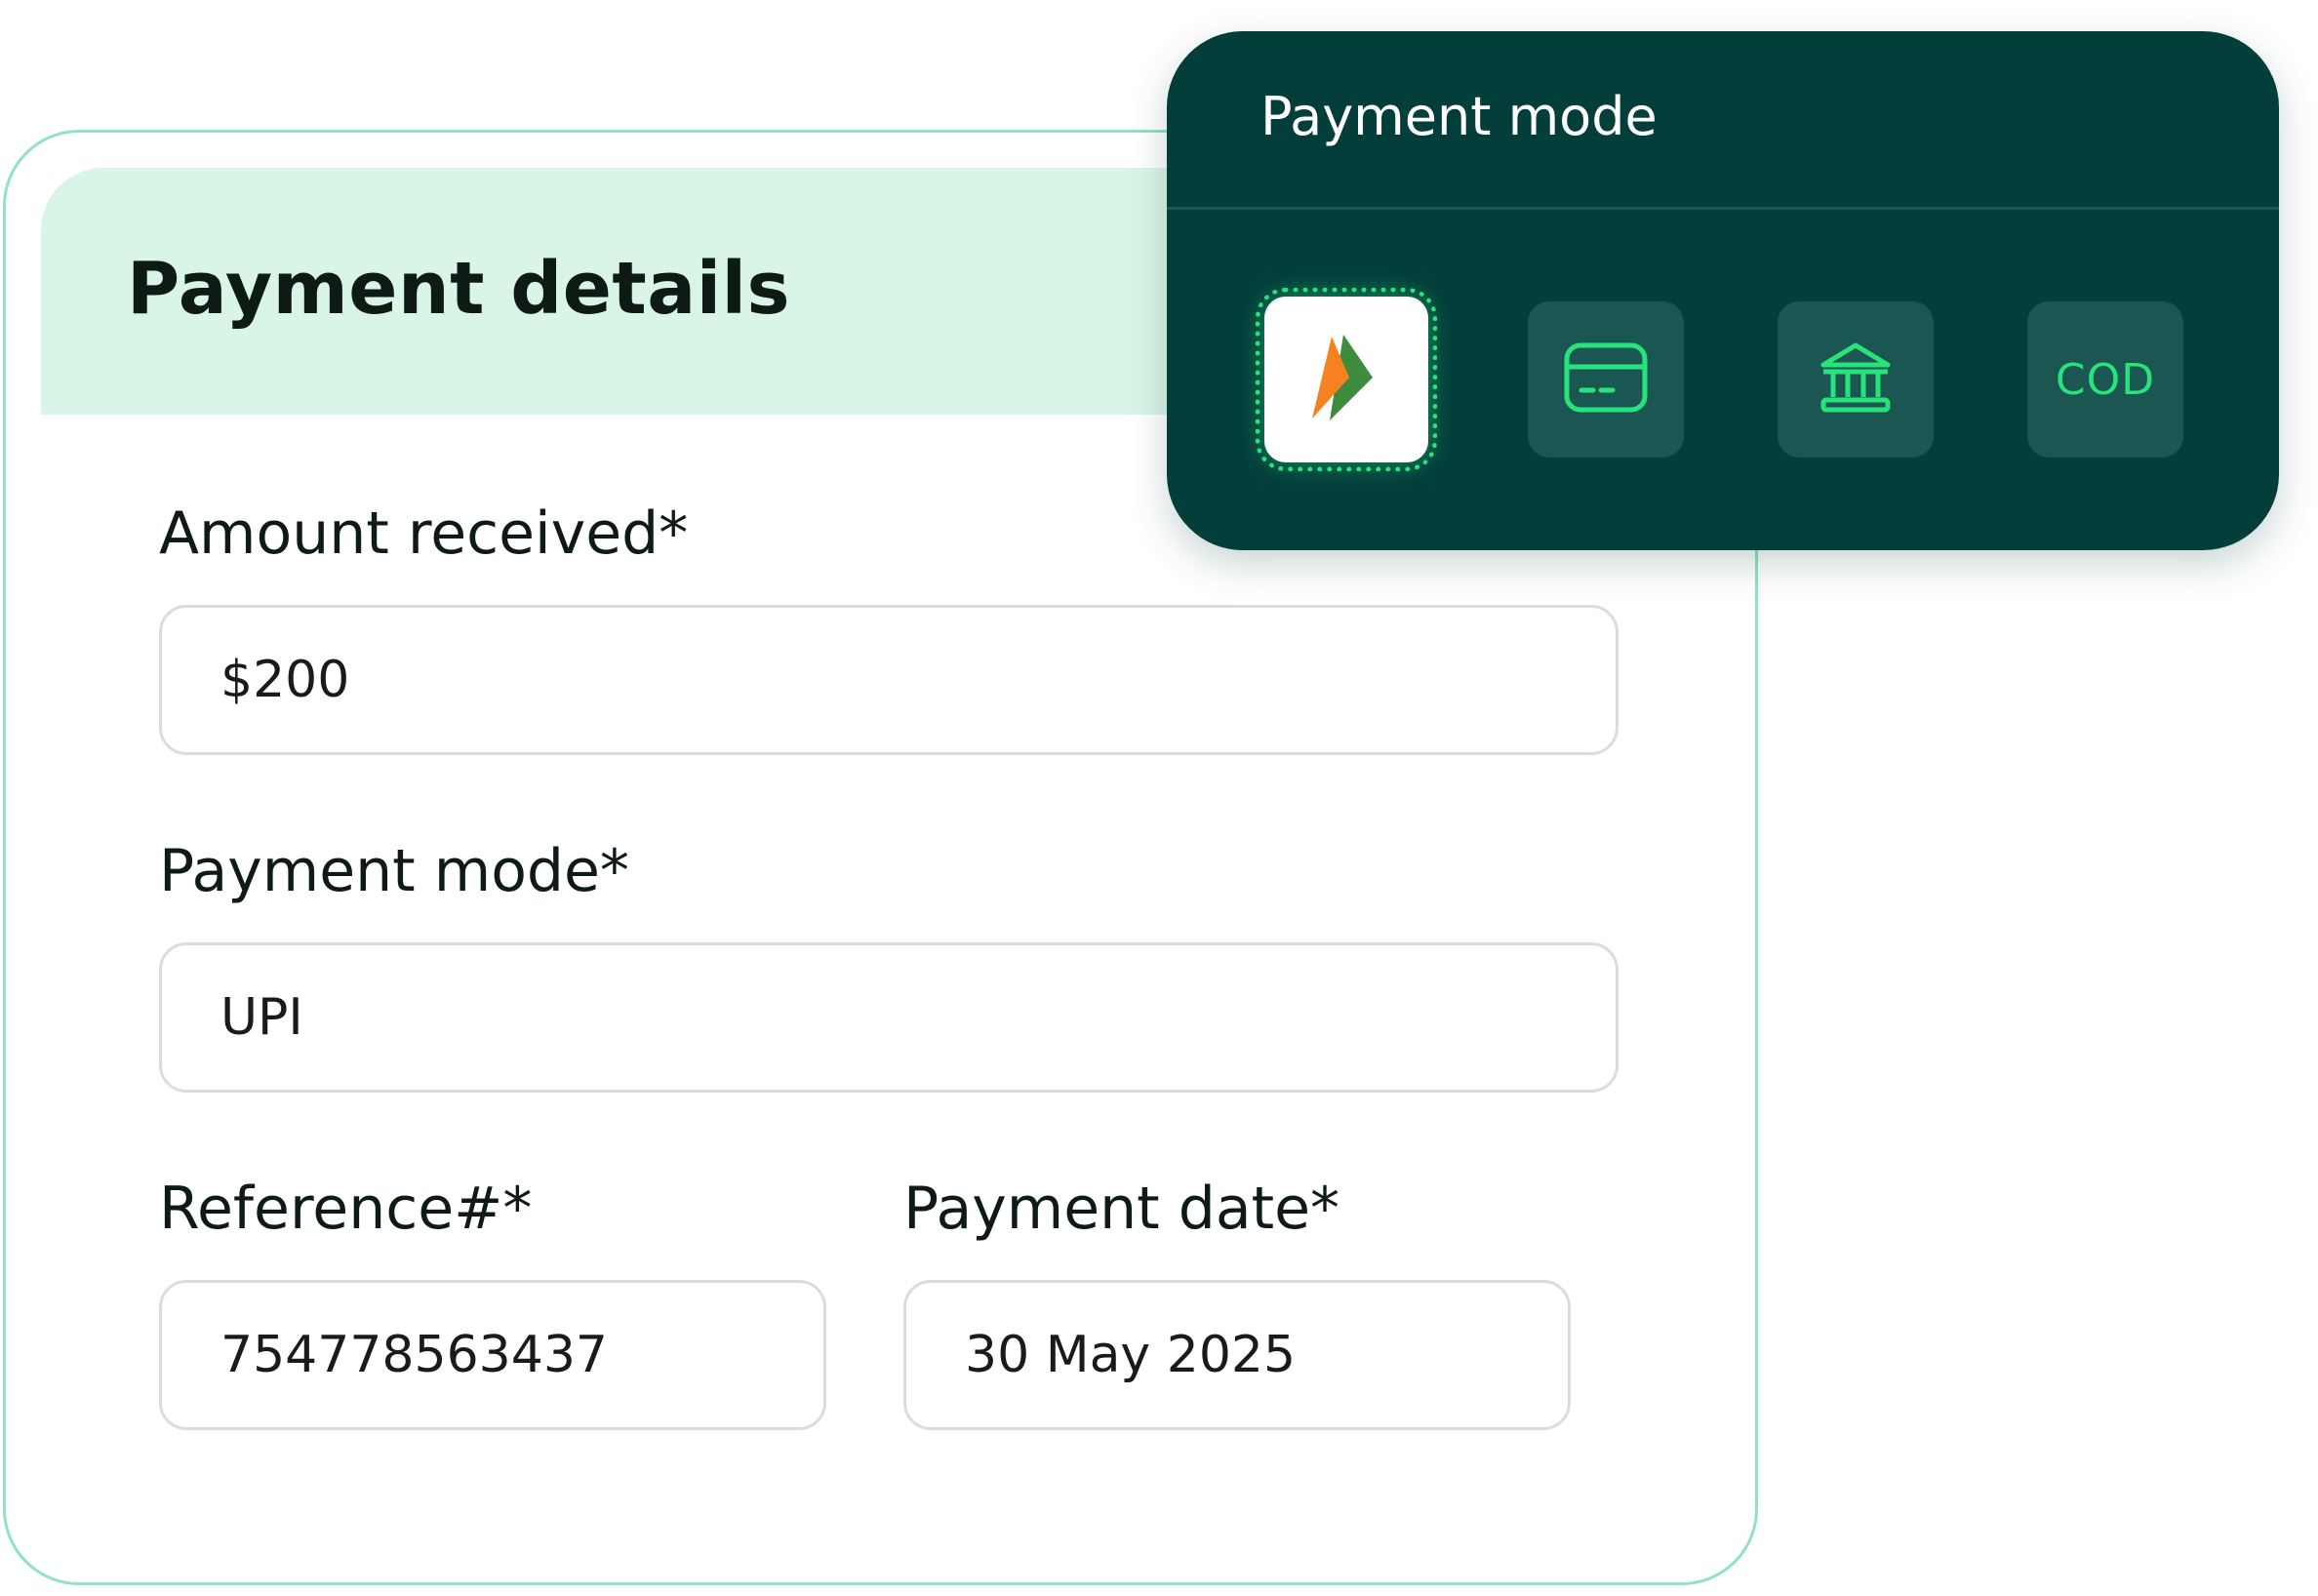 The height and width of the screenshot is (1596, 2318). I want to click on card-option-button, so click(1606, 380).